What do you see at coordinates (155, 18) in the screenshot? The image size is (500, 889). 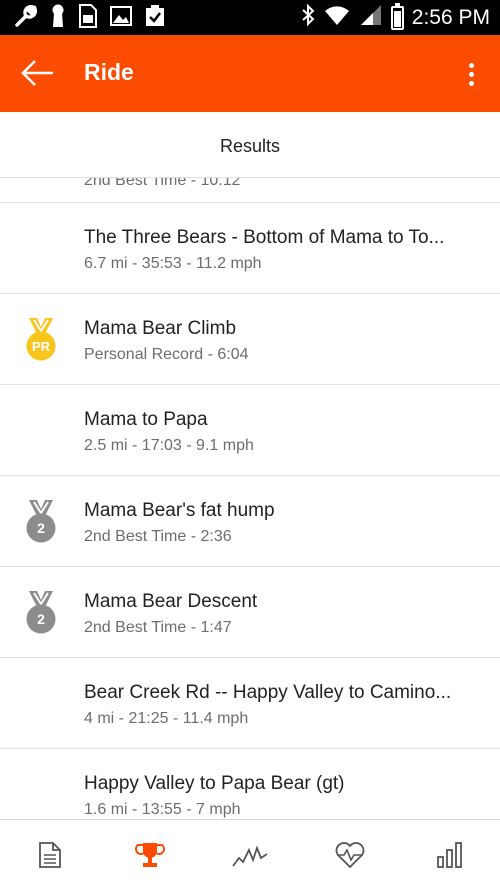 I see `clipboard-check-icon` at bounding box center [155, 18].